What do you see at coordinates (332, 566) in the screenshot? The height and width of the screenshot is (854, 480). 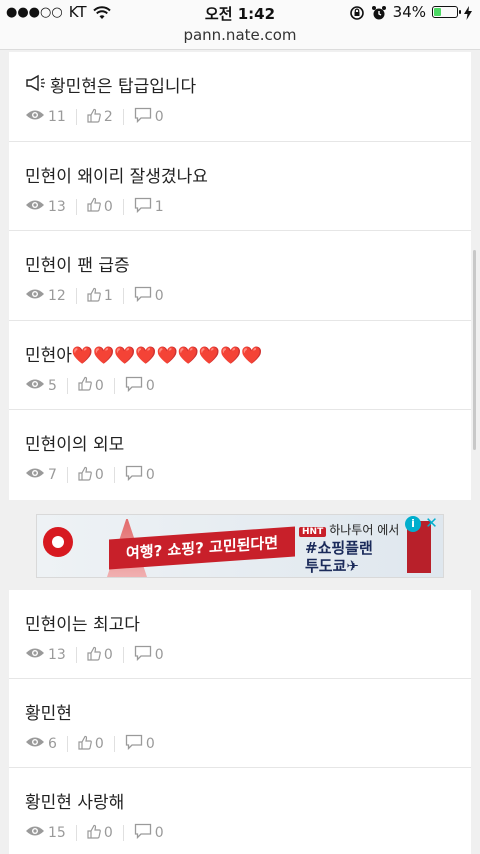 I see `ad-destination: 투도쿄✈` at bounding box center [332, 566].